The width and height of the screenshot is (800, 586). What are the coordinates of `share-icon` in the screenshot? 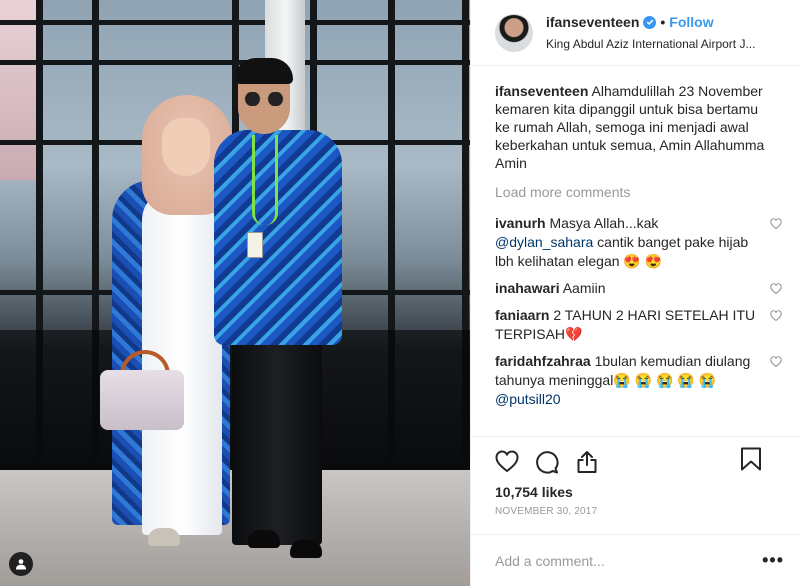 It's located at (587, 461).